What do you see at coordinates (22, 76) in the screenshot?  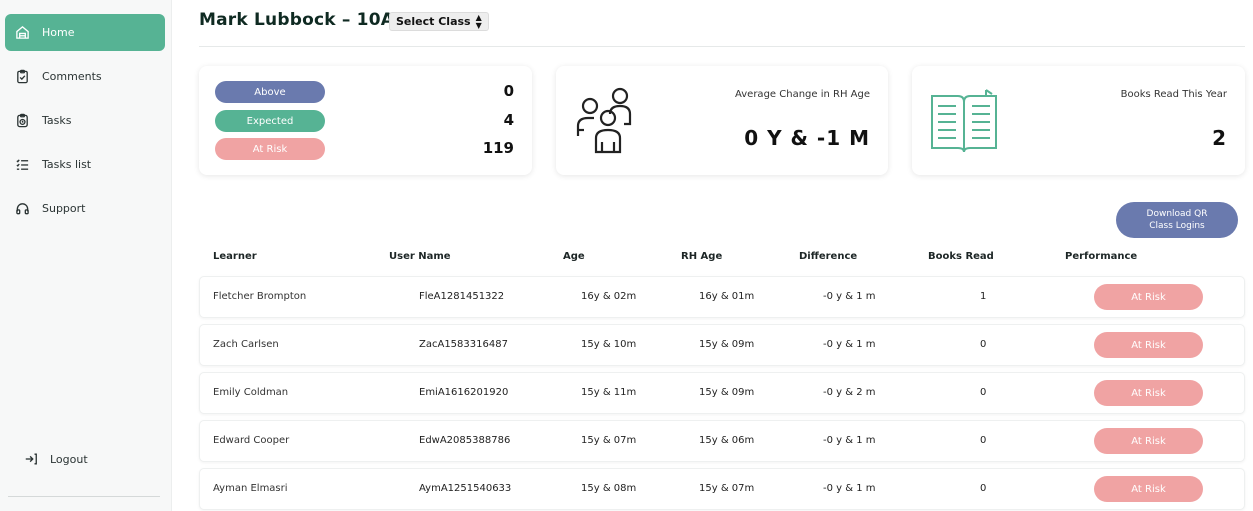 I see `clipboard-check-icon` at bounding box center [22, 76].